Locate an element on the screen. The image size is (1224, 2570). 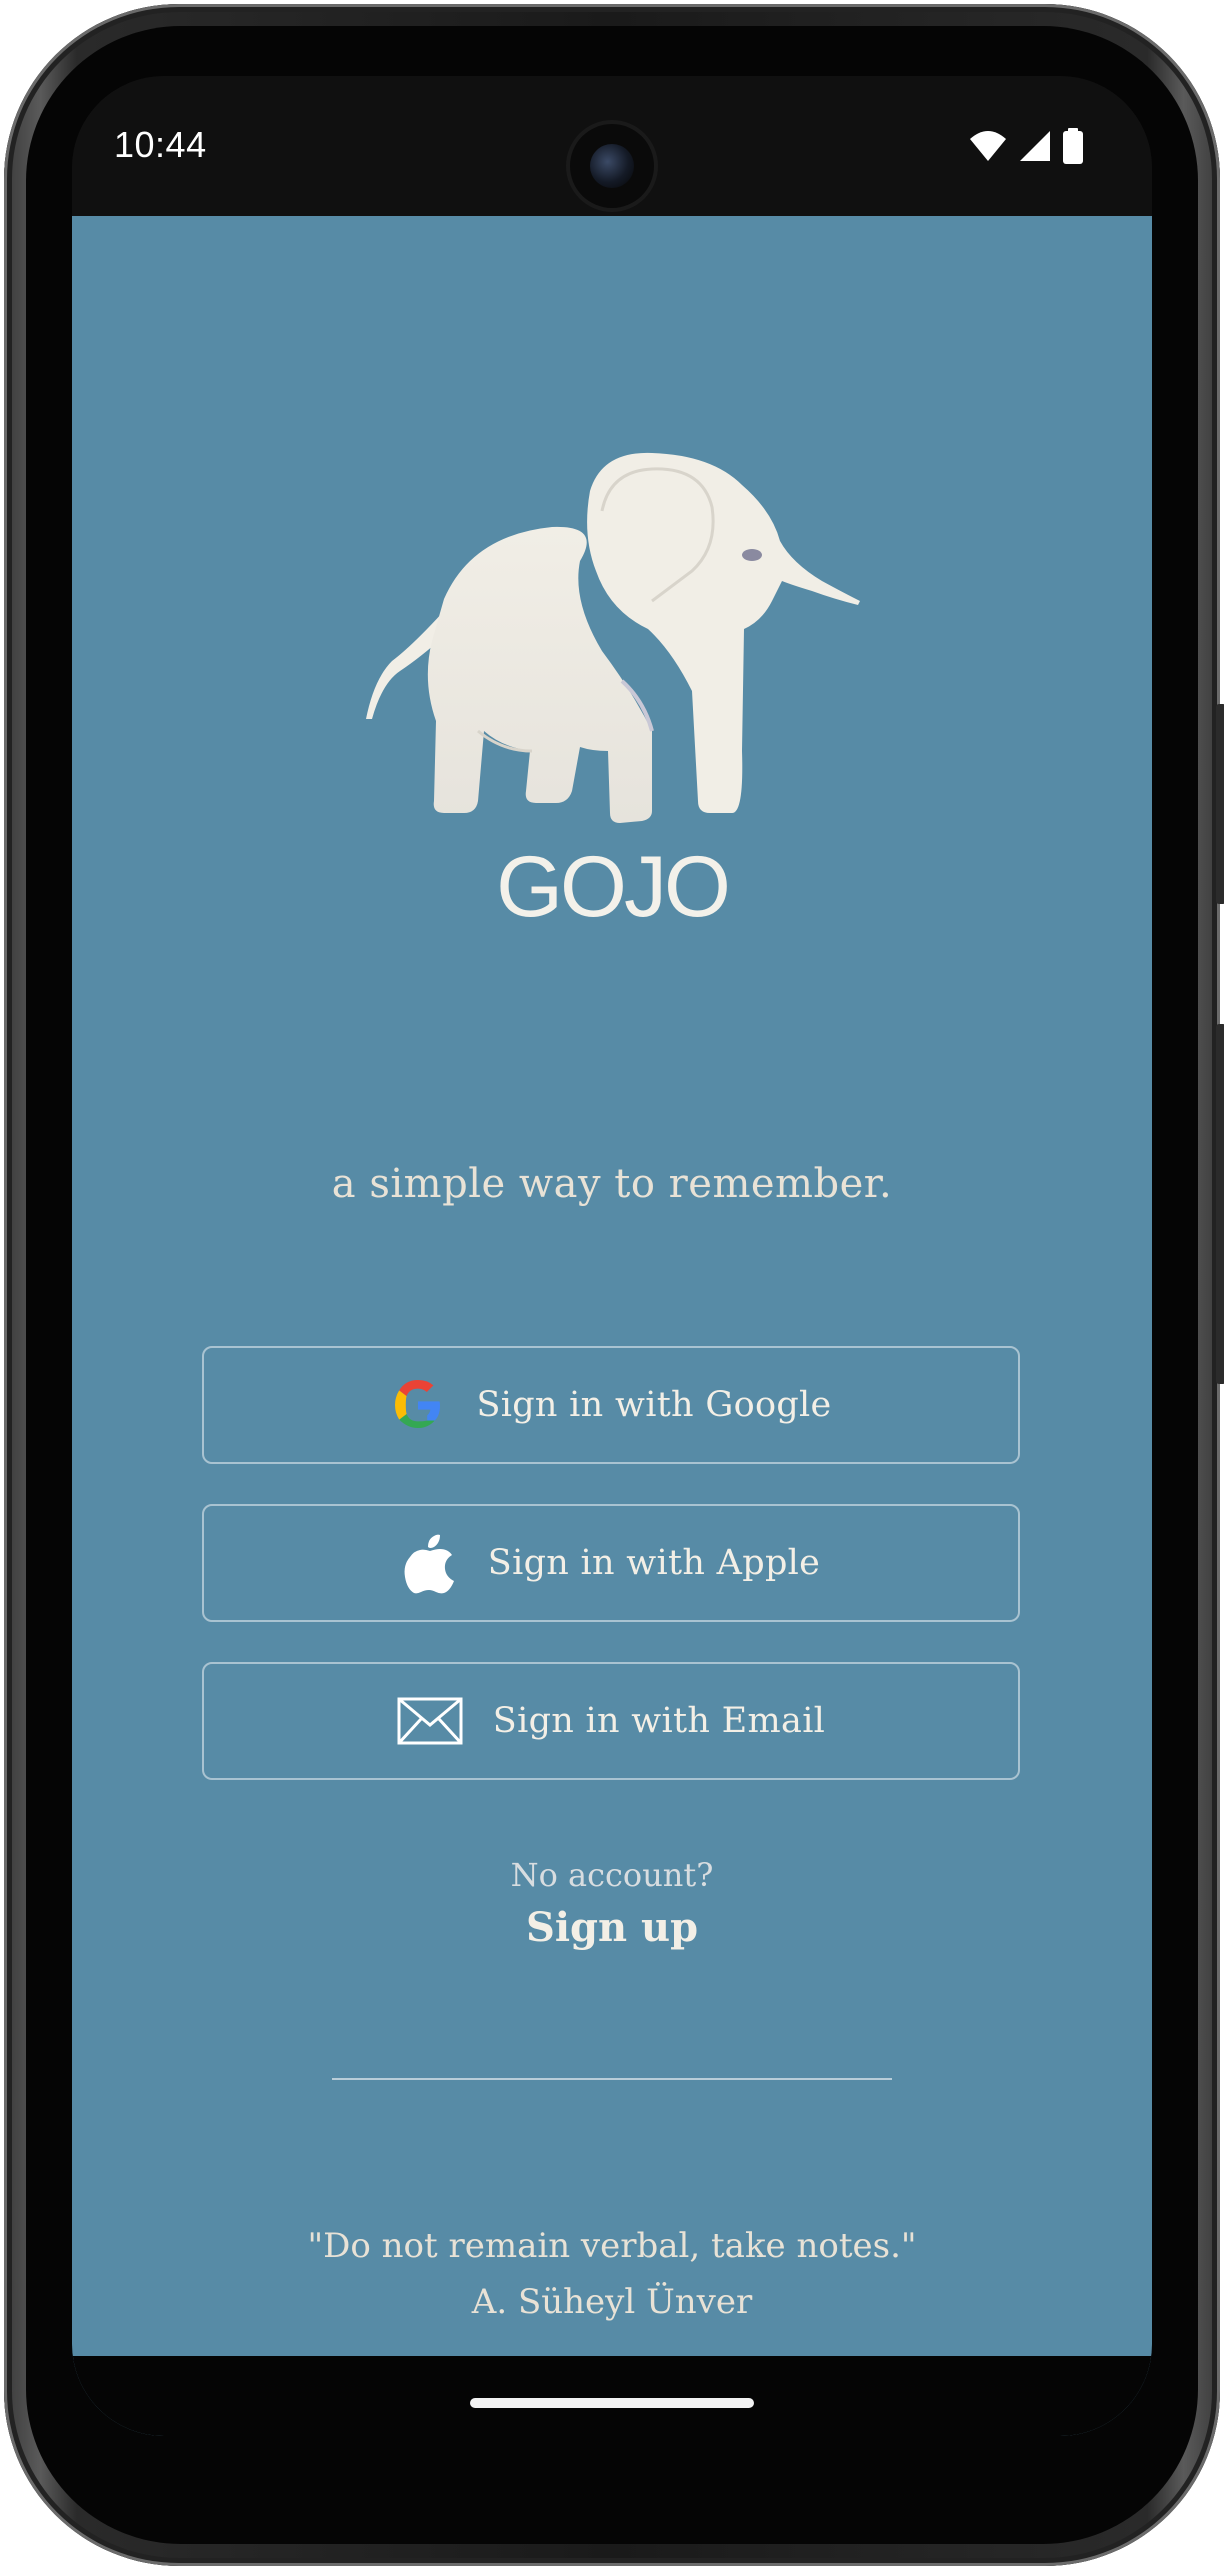
battery-icon is located at coordinates (1073, 146).